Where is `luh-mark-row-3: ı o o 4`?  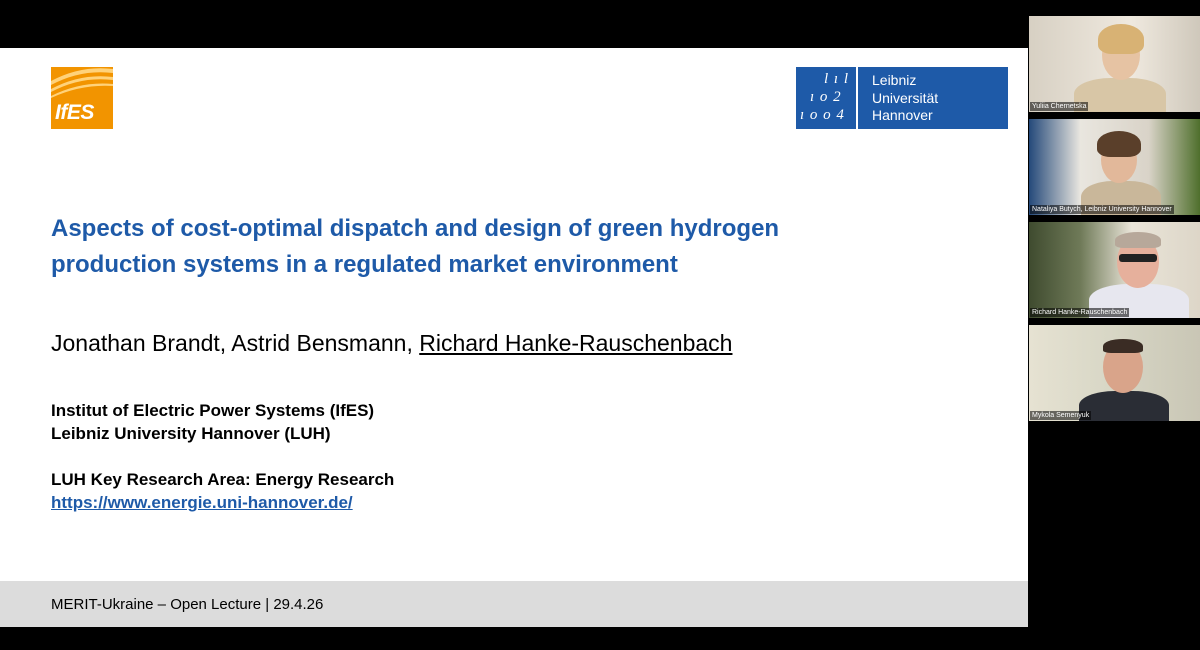
luh-mark-row-3: ı o o 4 is located at coordinates (822, 115).